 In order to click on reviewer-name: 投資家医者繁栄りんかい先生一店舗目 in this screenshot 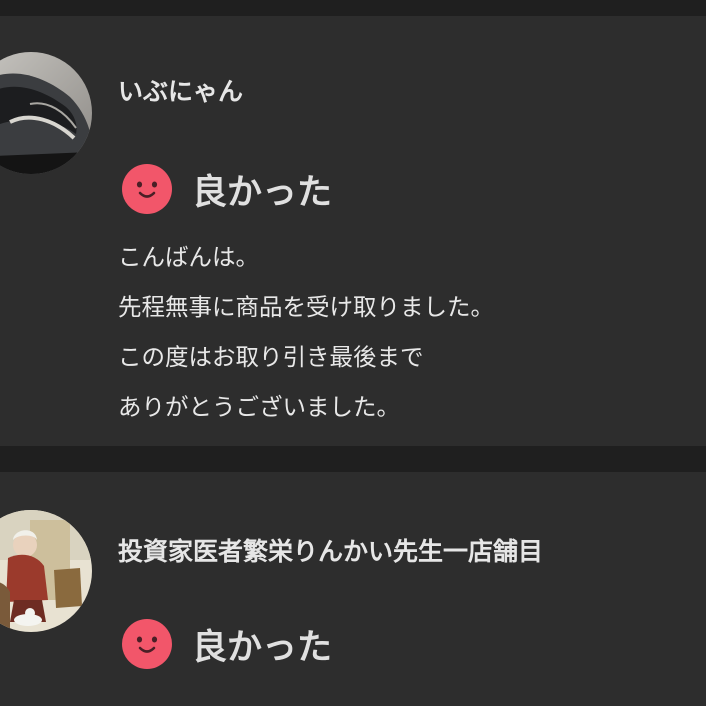, I will do `click(330, 550)`.